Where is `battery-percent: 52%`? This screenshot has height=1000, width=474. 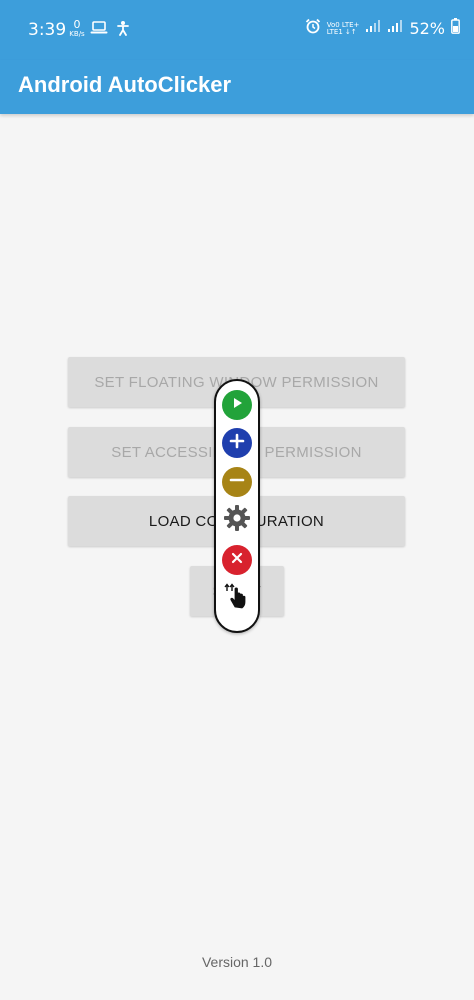 battery-percent: 52% is located at coordinates (427, 28).